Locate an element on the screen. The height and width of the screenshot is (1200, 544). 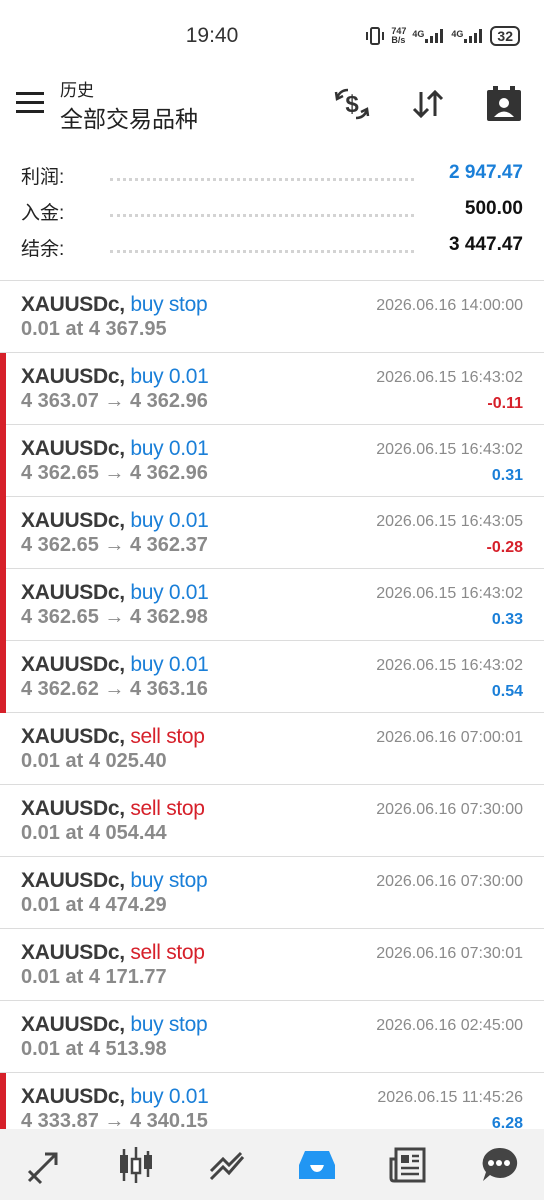
order-price: 4 362.65 → 4 362.98 is located at coordinates (114, 617).